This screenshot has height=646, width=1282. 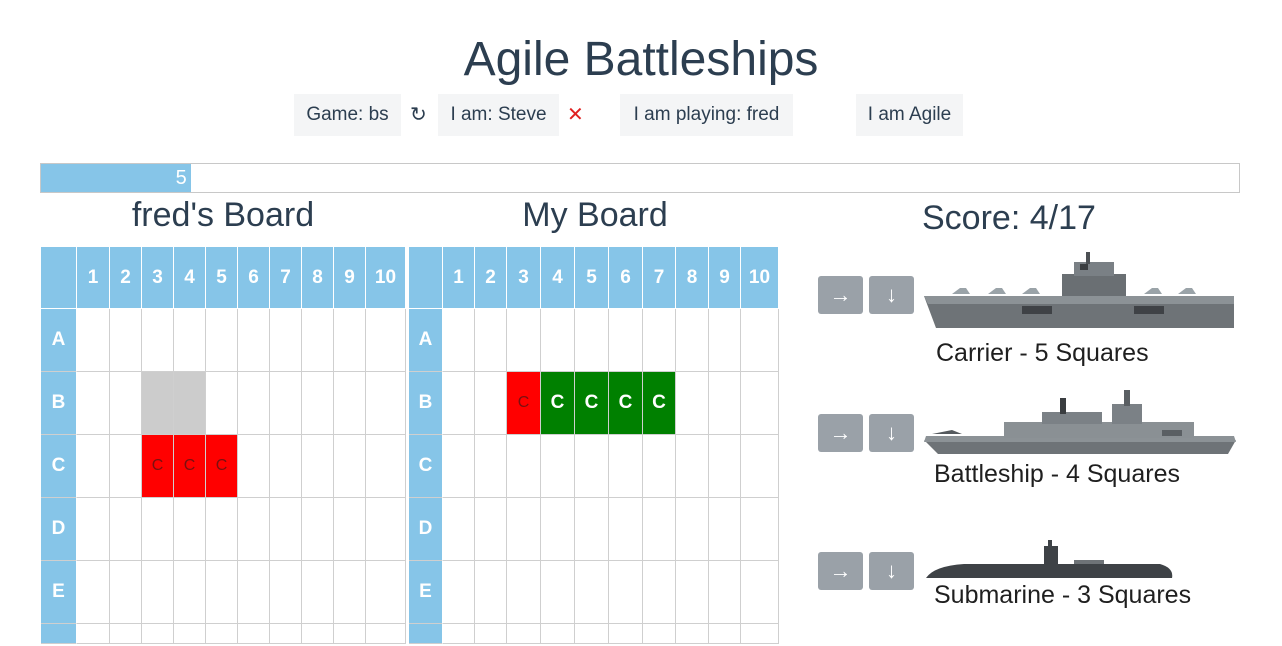 I want to click on close-icon: ✕, so click(x=577, y=115).